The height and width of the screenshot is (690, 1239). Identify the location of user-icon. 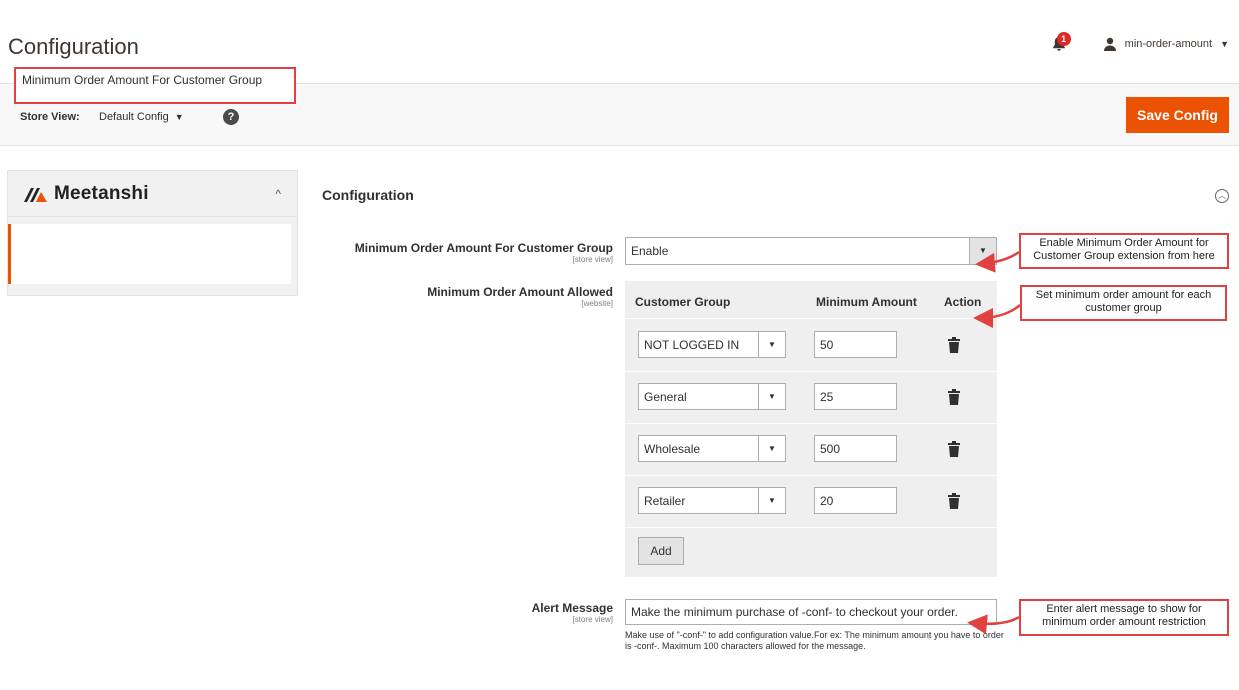
(1109, 44).